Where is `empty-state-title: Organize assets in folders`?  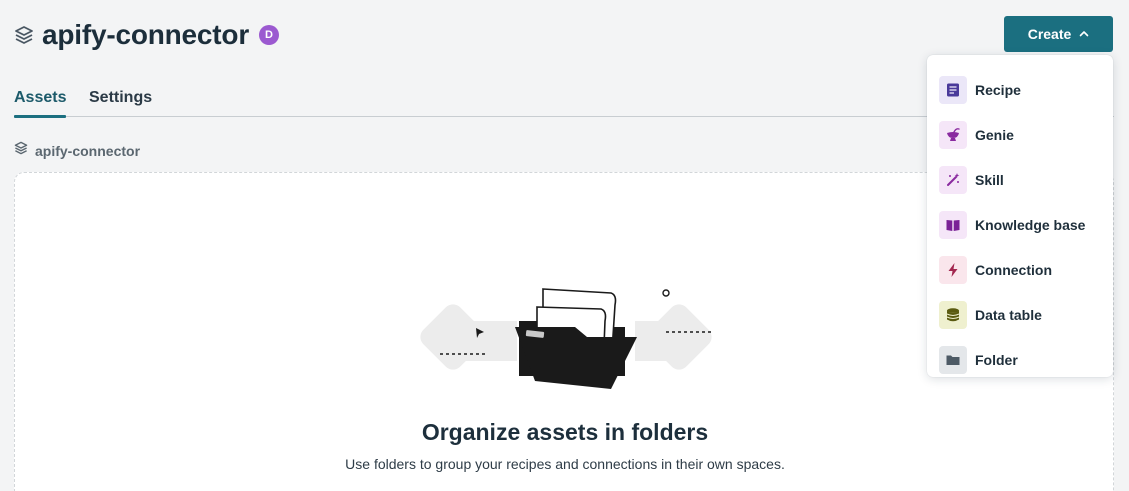 empty-state-title: Organize assets in folders is located at coordinates (565, 432).